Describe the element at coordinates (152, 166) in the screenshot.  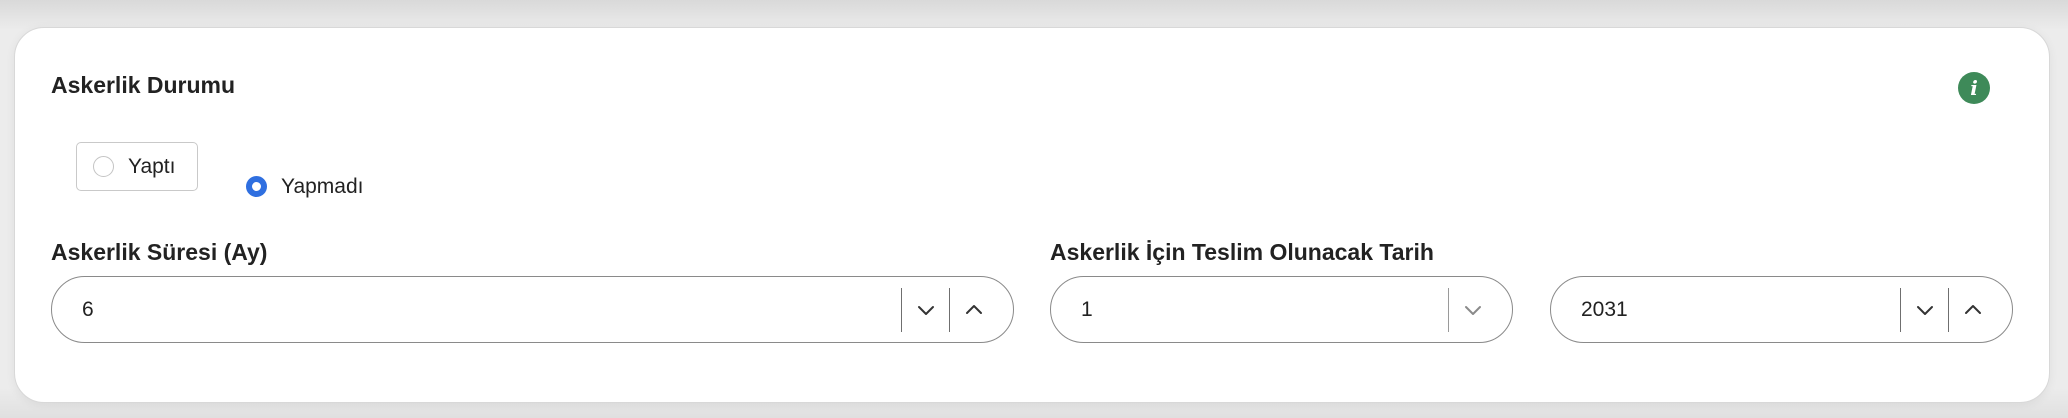
I see `radio-label-yapti: Yaptı` at that location.